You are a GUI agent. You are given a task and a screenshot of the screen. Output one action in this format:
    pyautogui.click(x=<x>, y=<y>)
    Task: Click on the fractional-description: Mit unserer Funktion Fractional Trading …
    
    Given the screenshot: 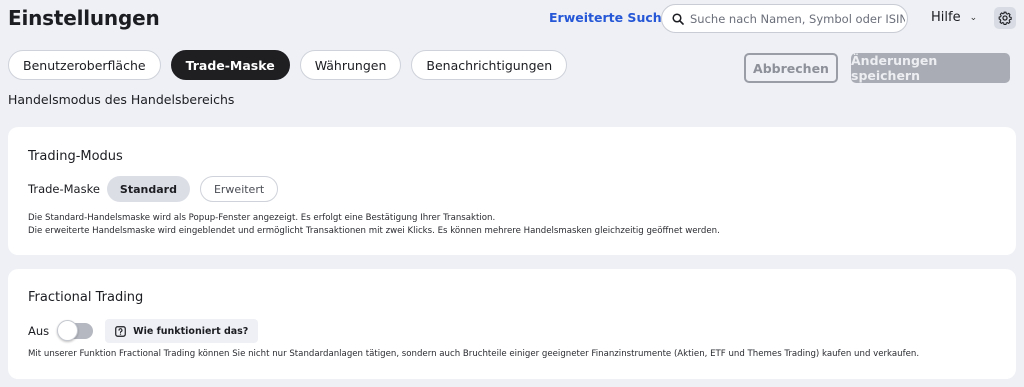 What is the action you would take?
    pyautogui.click(x=474, y=354)
    